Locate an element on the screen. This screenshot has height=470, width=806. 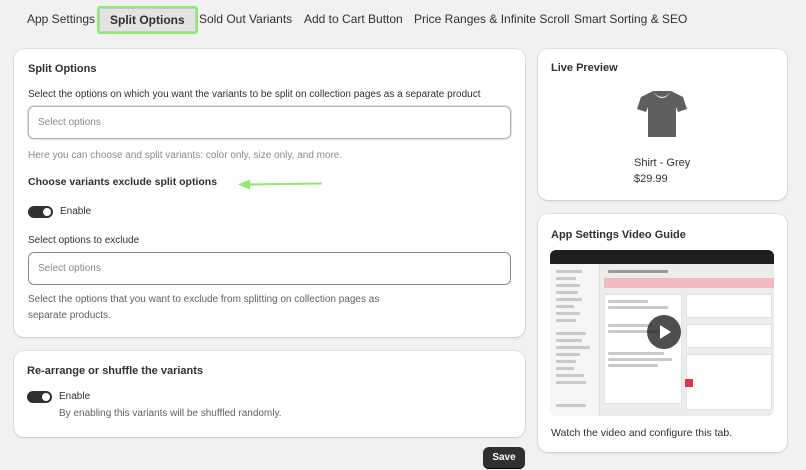
exclude-enable-toggle is located at coordinates (40, 212).